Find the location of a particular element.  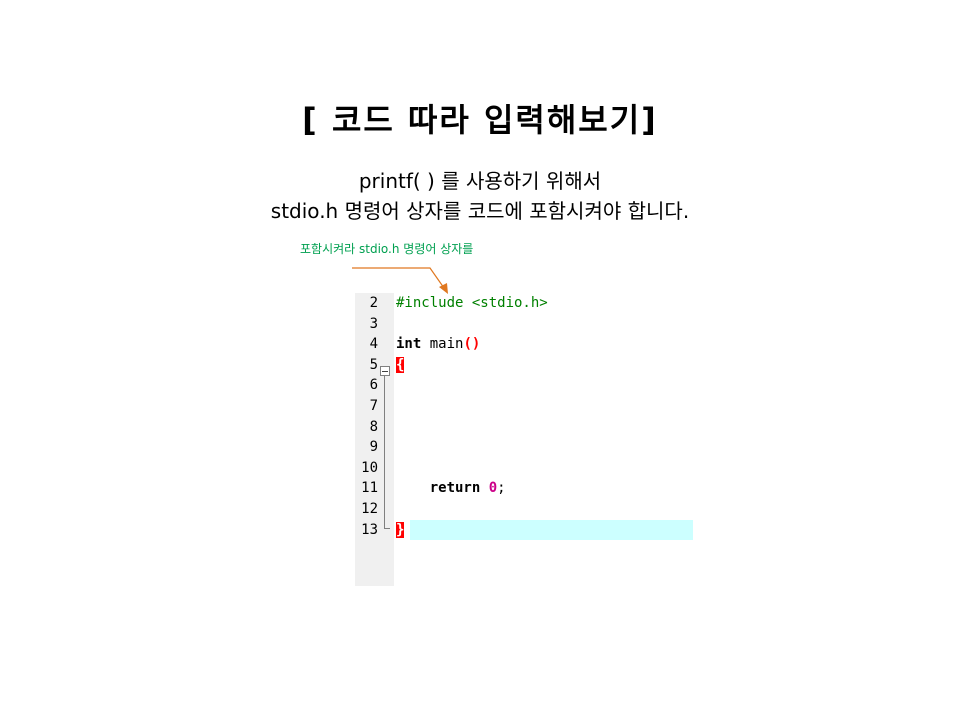

fold-guide-end is located at coordinates (387, 528).